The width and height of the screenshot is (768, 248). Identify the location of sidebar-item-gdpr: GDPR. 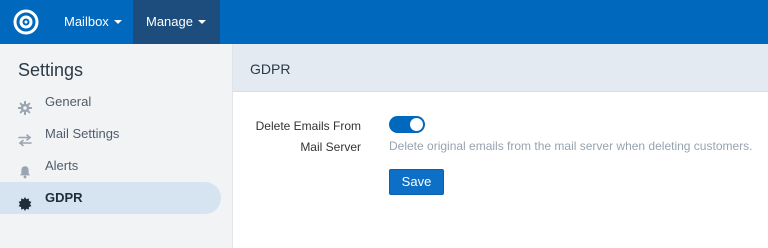
(110, 198).